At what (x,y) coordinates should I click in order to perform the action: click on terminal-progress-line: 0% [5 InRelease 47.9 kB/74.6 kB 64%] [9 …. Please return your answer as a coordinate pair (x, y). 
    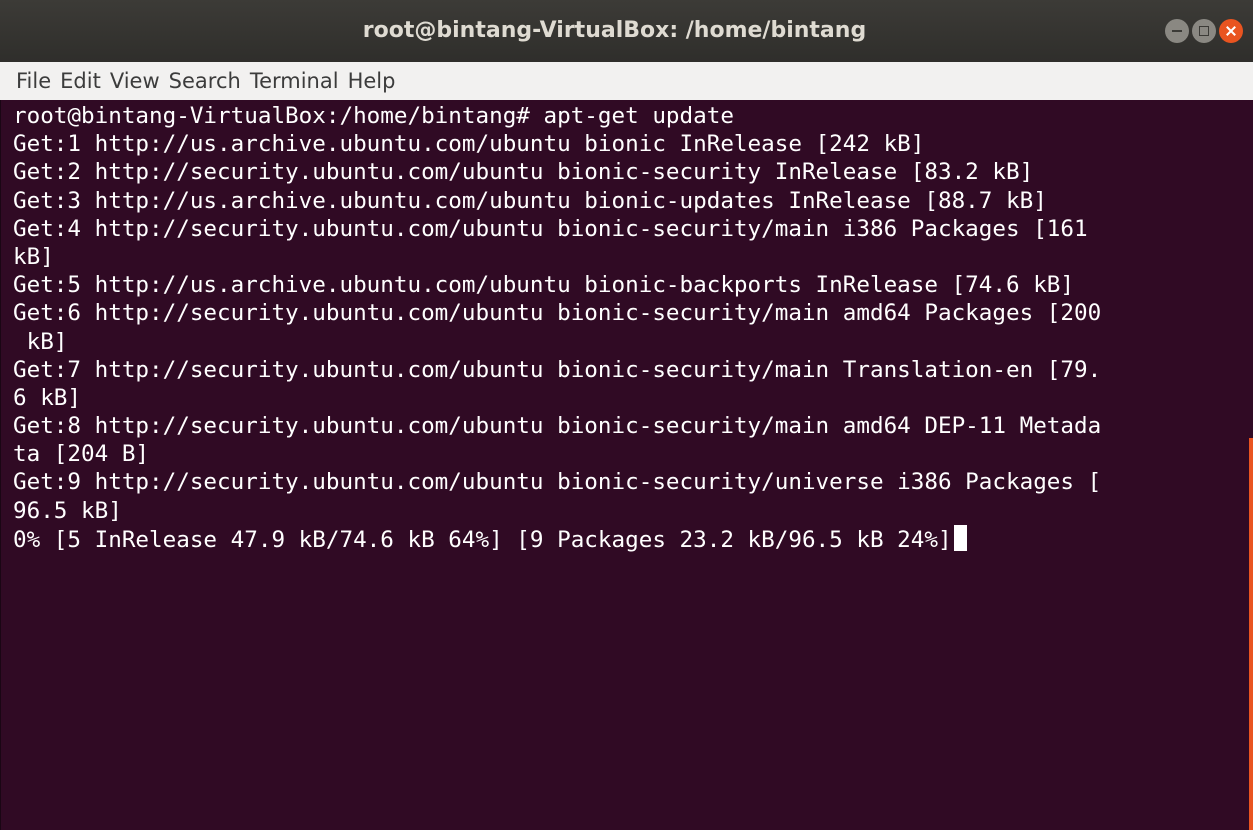
    Looking at the image, I should click on (633, 538).